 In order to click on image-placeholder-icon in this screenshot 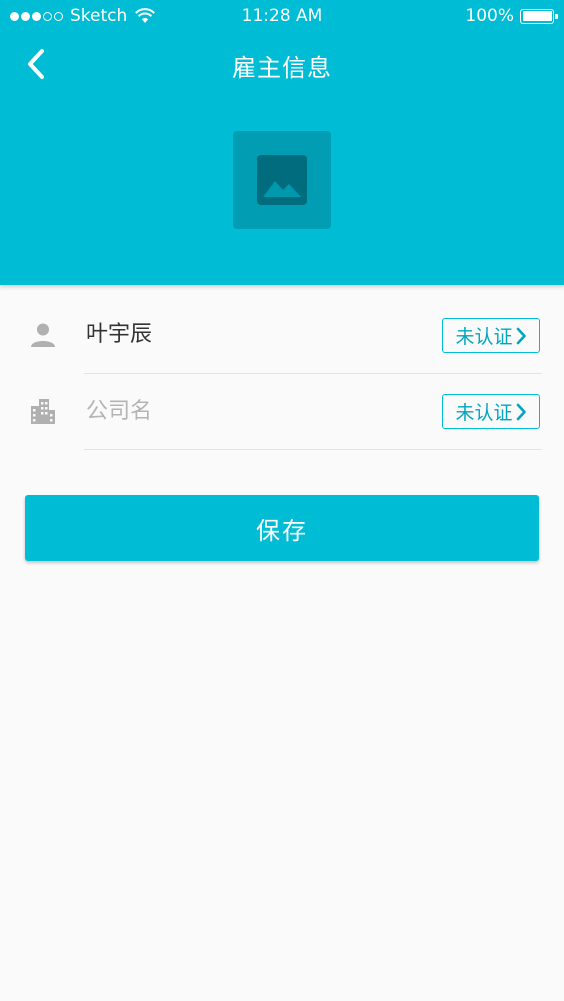, I will do `click(282, 180)`.